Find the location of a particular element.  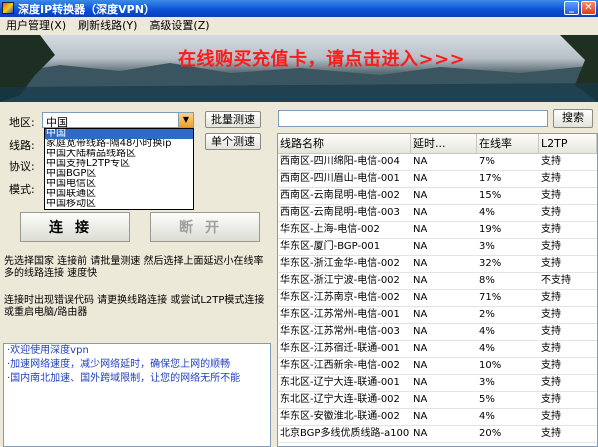

news-item: ·加速网络速度，减少网络延时，确保您上网的顺畅 is located at coordinates (137, 365).